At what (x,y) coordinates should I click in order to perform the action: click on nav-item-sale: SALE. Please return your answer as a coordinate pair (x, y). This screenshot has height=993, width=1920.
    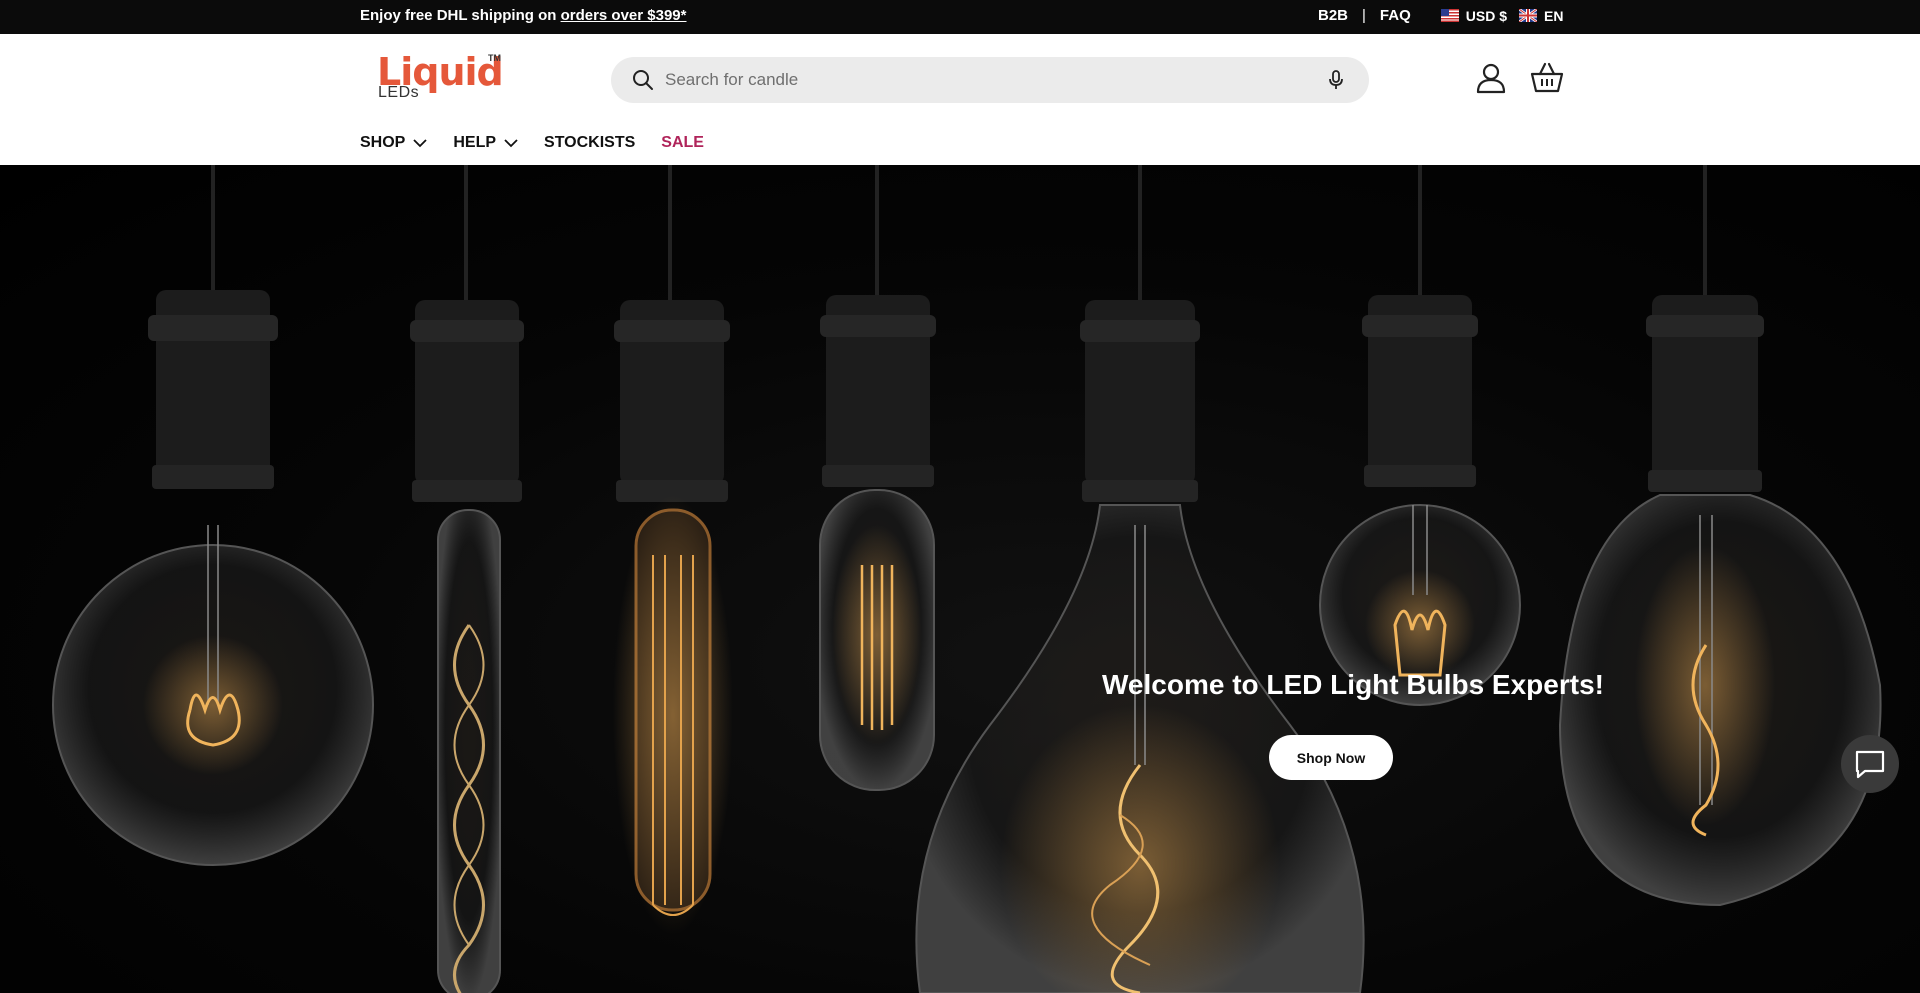
    Looking at the image, I should click on (682, 143).